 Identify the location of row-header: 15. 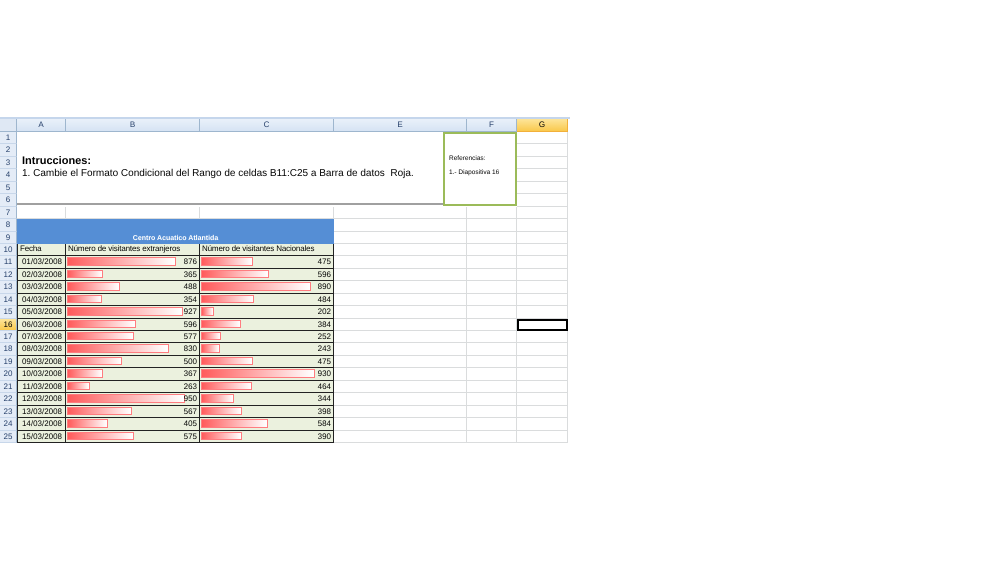
(8, 312).